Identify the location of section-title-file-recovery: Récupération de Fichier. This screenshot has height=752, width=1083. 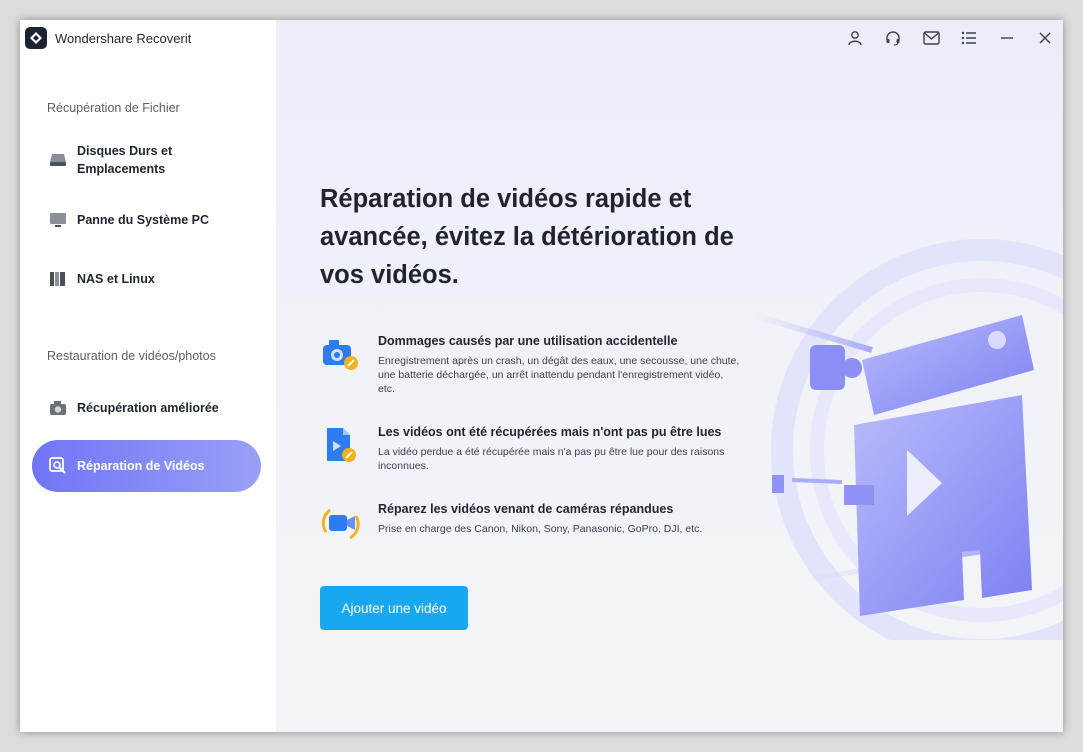
(113, 108).